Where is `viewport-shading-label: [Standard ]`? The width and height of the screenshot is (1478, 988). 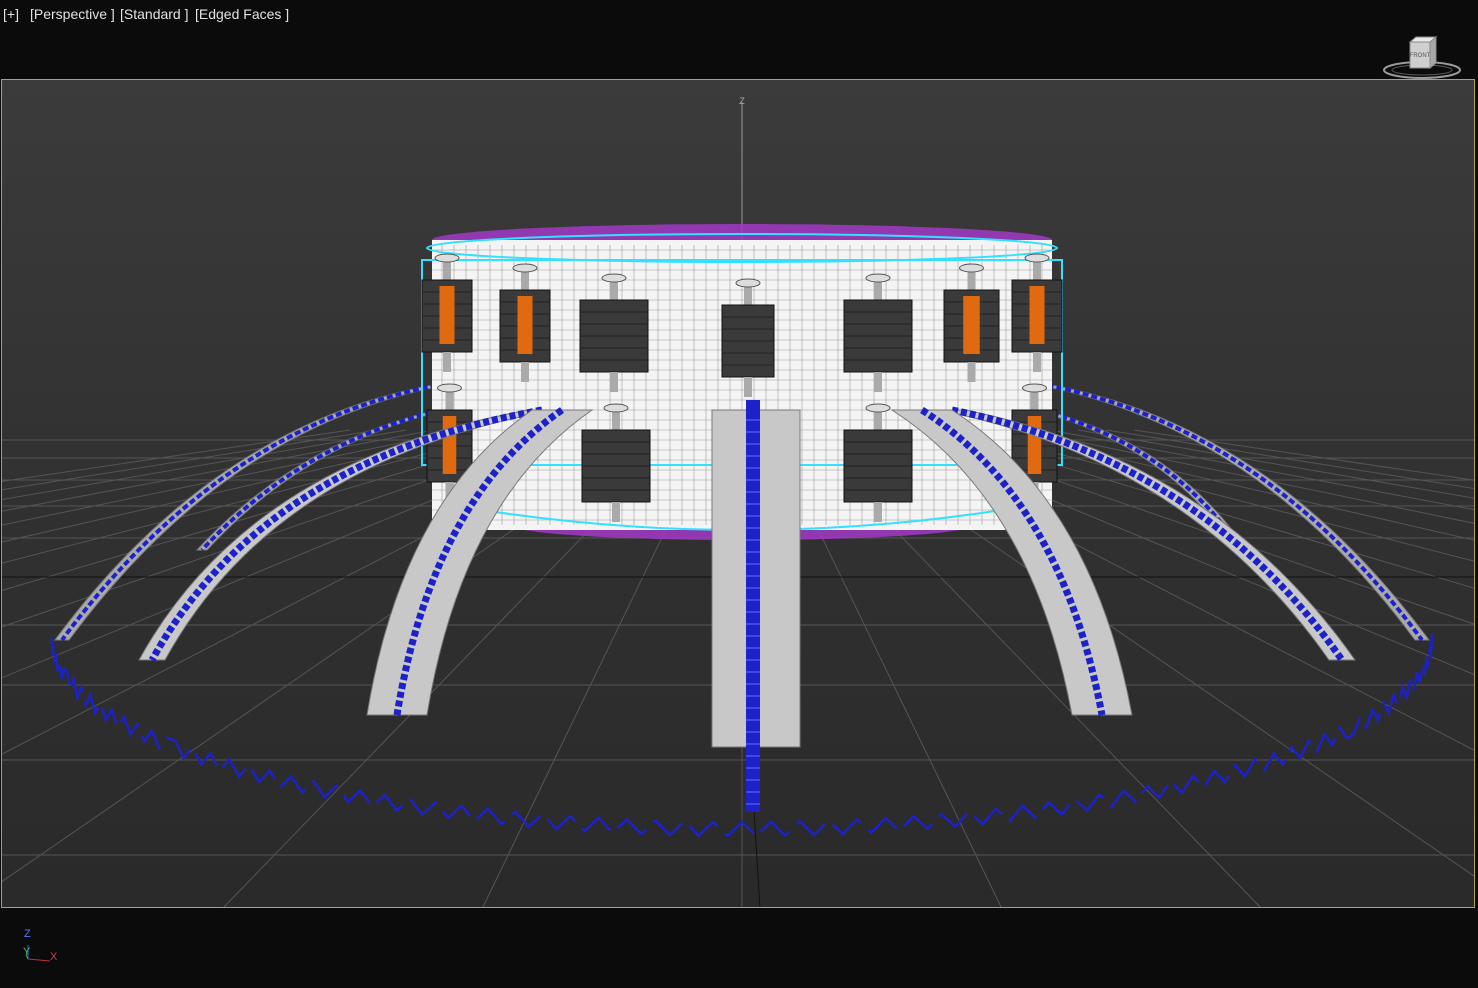 viewport-shading-label: [Standard ] is located at coordinates (154, 14).